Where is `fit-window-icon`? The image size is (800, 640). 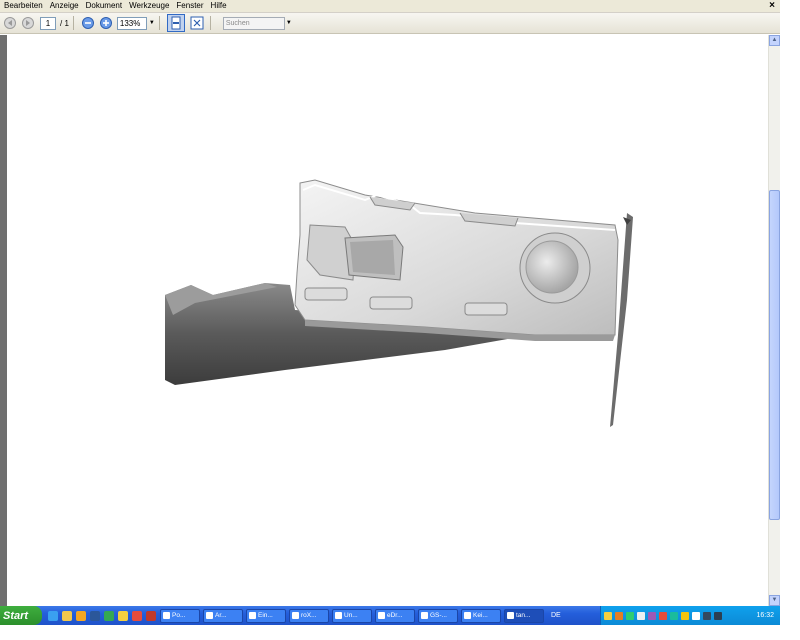 fit-window-icon is located at coordinates (197, 23).